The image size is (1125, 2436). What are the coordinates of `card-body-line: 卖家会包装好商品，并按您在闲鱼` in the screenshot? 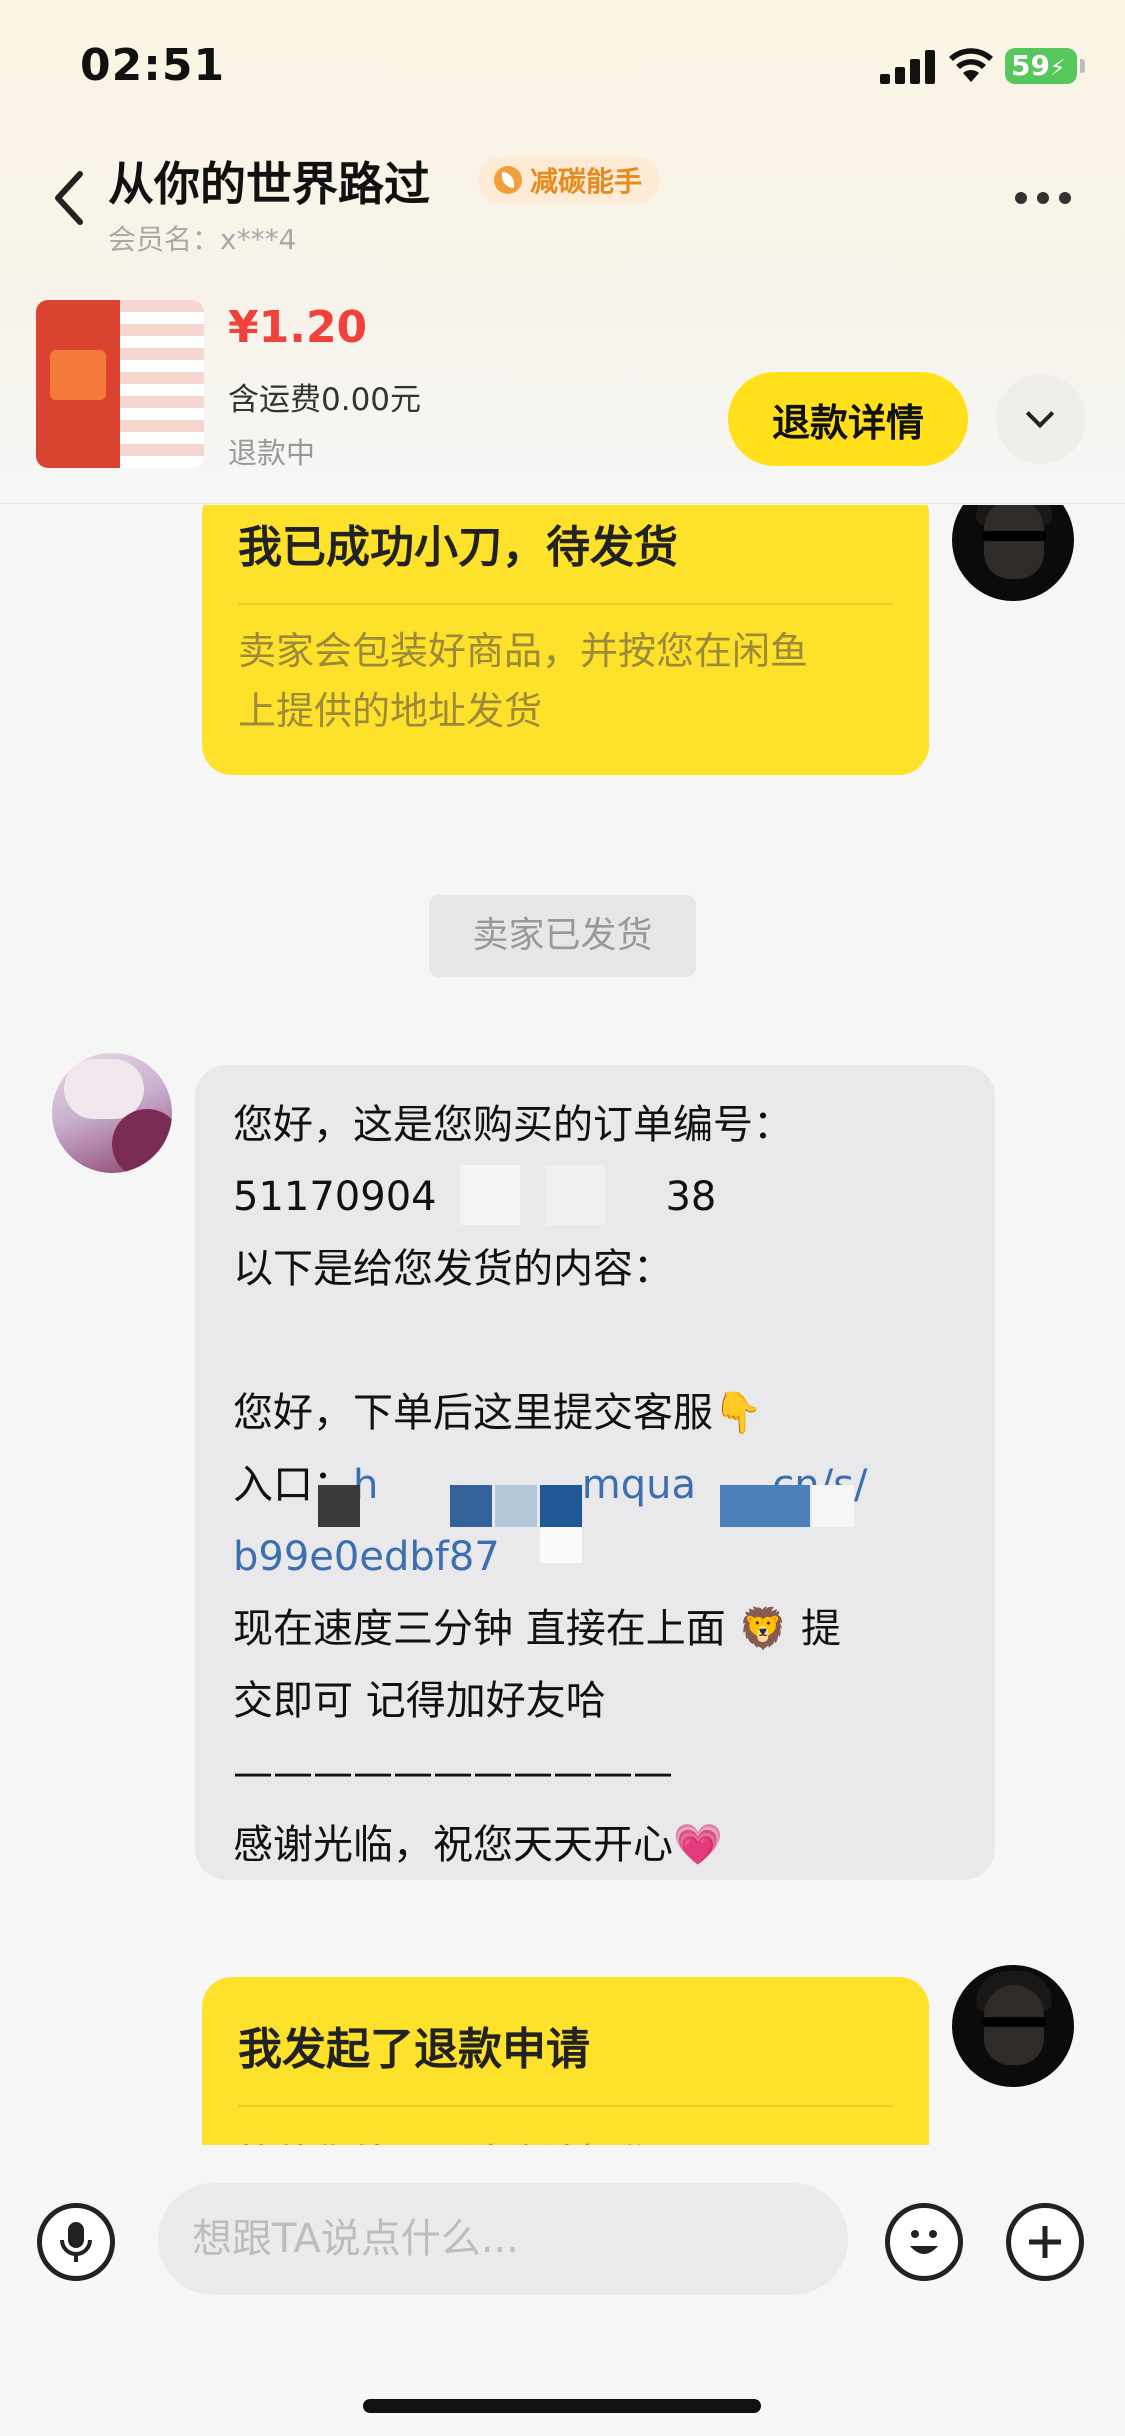 It's located at (523, 651).